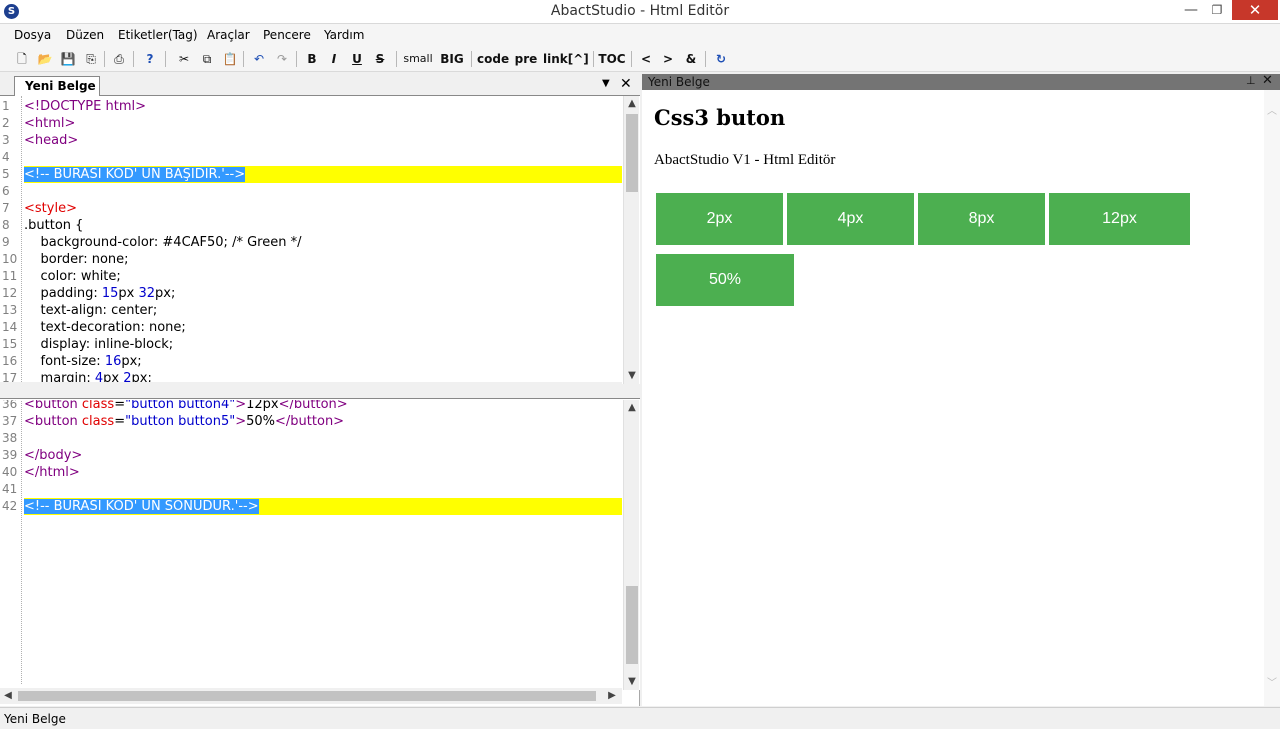  I want to click on code-line: padding: 15px 32px;, so click(323, 293).